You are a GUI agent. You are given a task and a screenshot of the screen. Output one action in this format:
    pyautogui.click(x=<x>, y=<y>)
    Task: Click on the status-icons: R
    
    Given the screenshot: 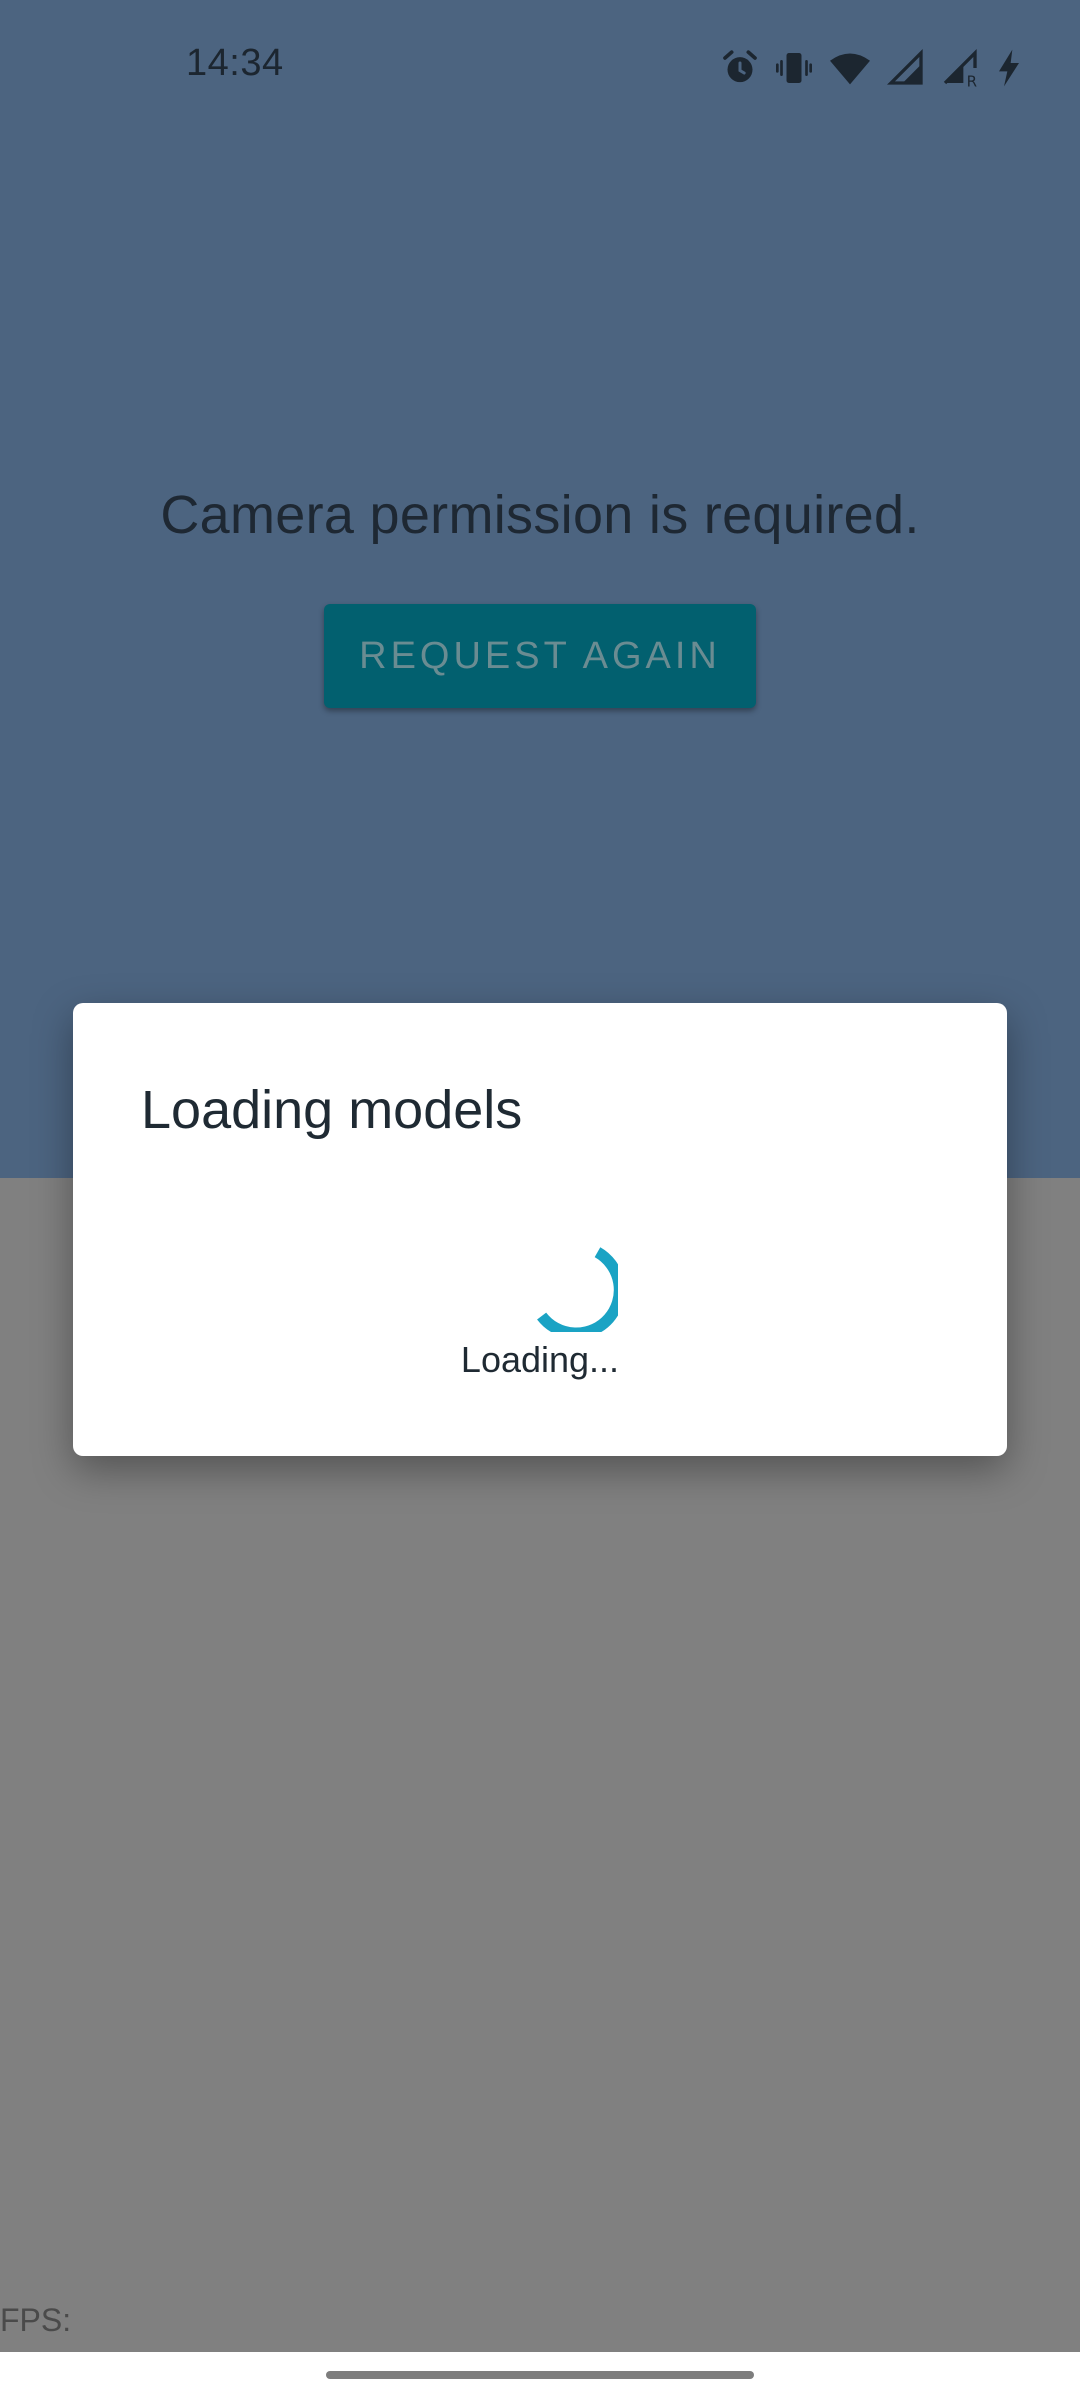 What is the action you would take?
    pyautogui.click(x=872, y=68)
    